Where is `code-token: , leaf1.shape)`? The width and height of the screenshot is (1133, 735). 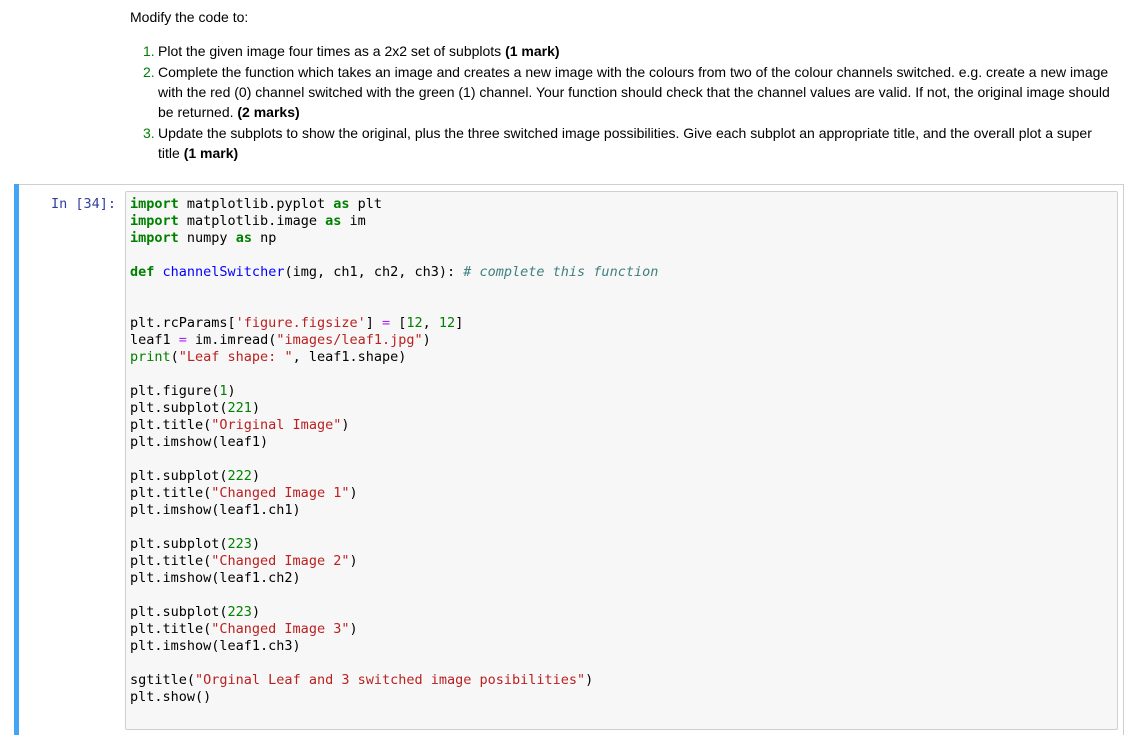 code-token: , leaf1.shape) is located at coordinates (349, 357).